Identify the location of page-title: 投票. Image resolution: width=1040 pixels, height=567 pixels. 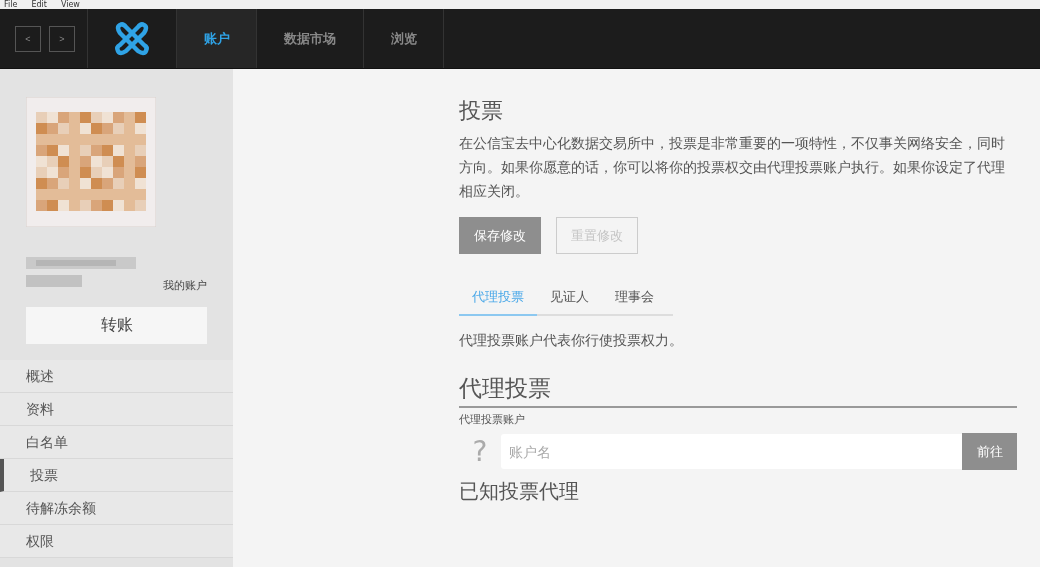
(481, 111).